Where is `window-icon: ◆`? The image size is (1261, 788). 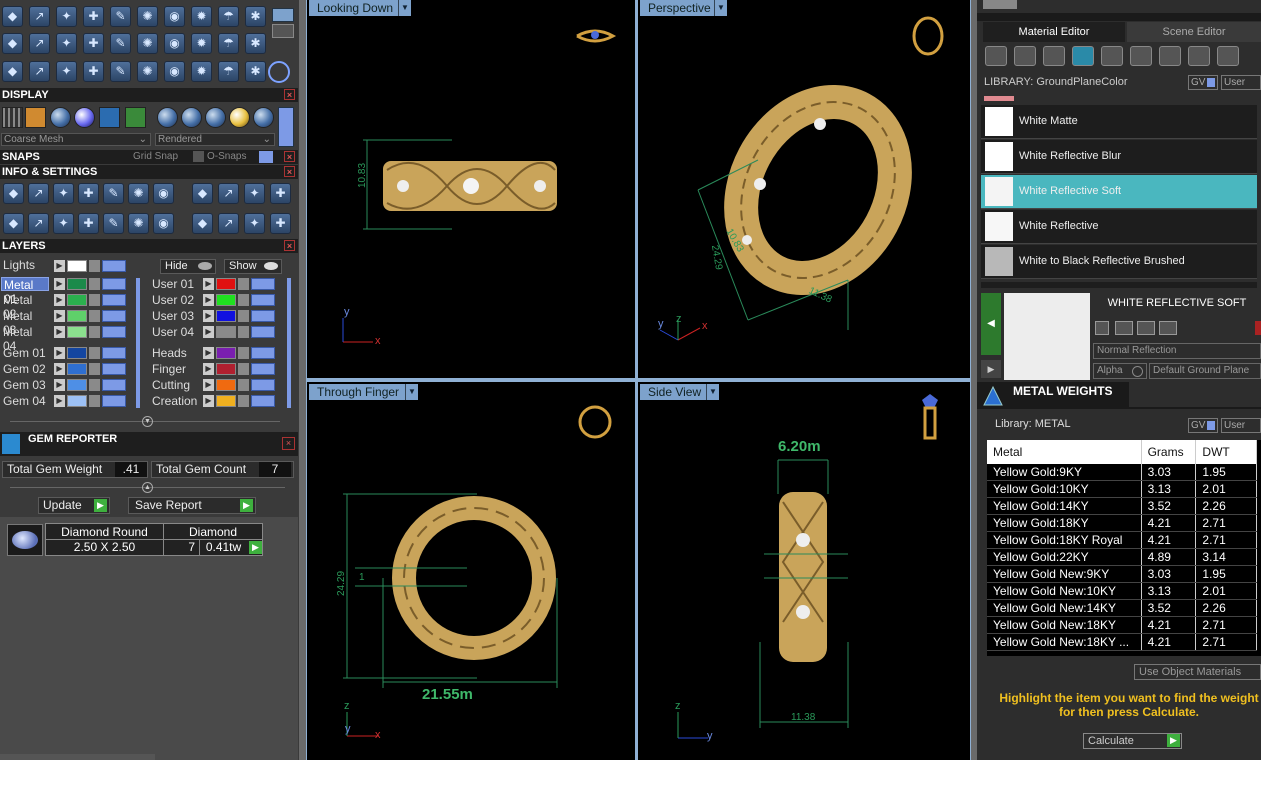 window-icon: ◆ is located at coordinates (13, 223).